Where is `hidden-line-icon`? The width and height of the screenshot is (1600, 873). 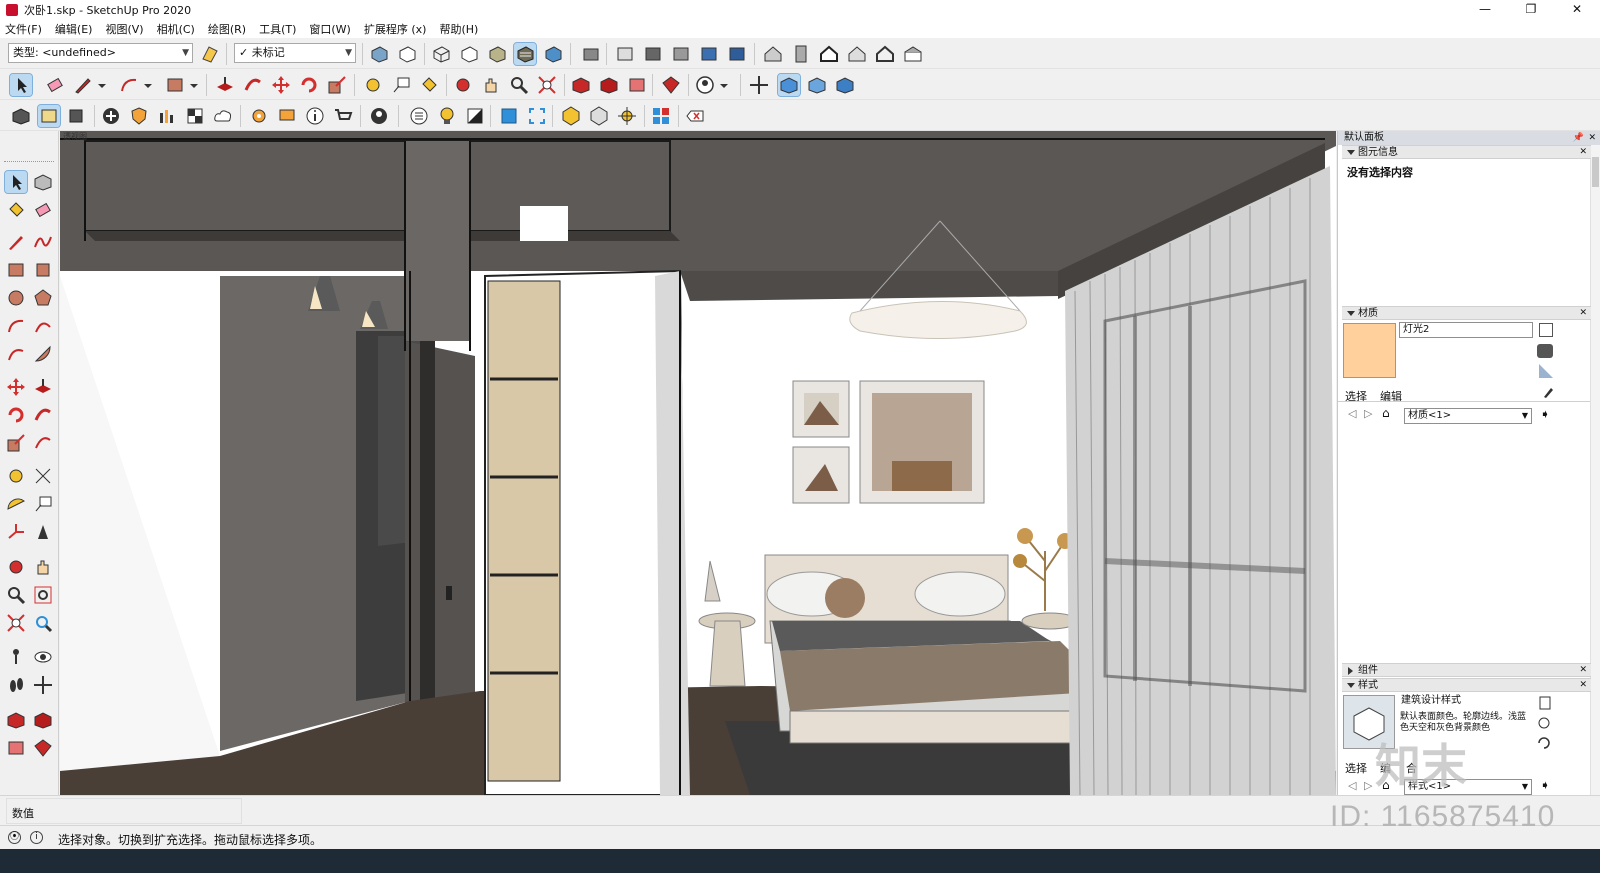
hidden-line-icon is located at coordinates (469, 54).